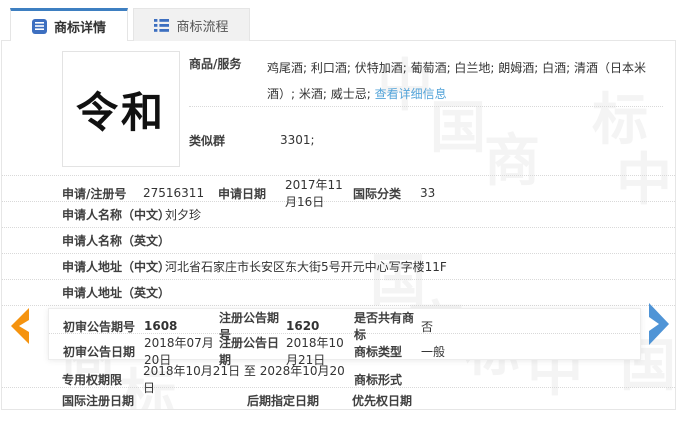 Image resolution: width=677 pixels, height=424 pixels. Describe the element at coordinates (94, 193) in the screenshot. I see `application-number-label: 申请/注册号` at that location.